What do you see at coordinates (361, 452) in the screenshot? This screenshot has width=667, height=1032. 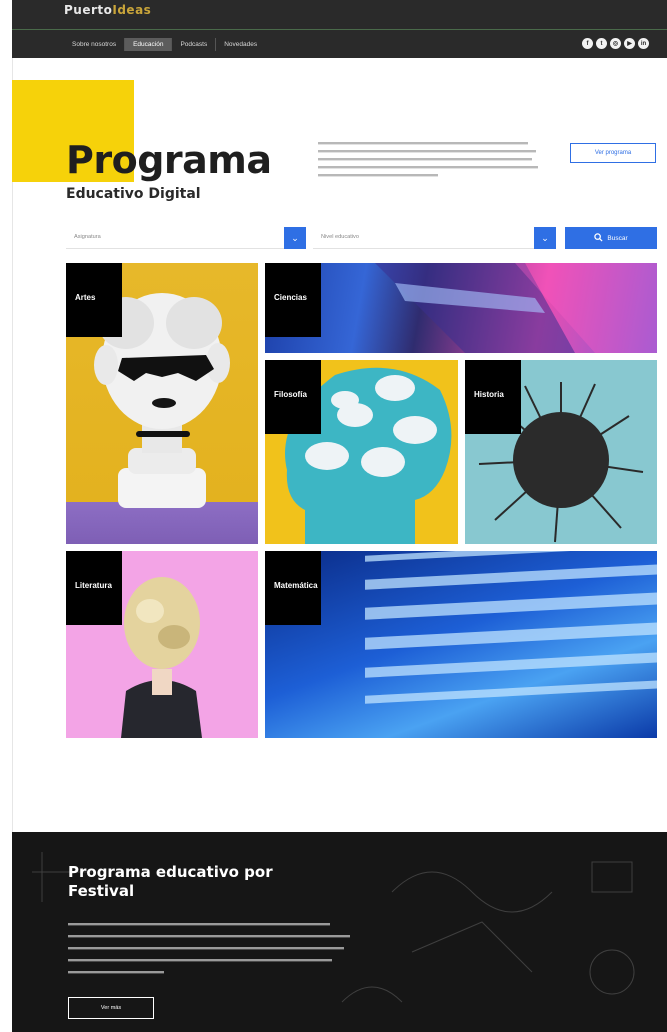 I see `category-tile-filosofia: Filosofía` at bounding box center [361, 452].